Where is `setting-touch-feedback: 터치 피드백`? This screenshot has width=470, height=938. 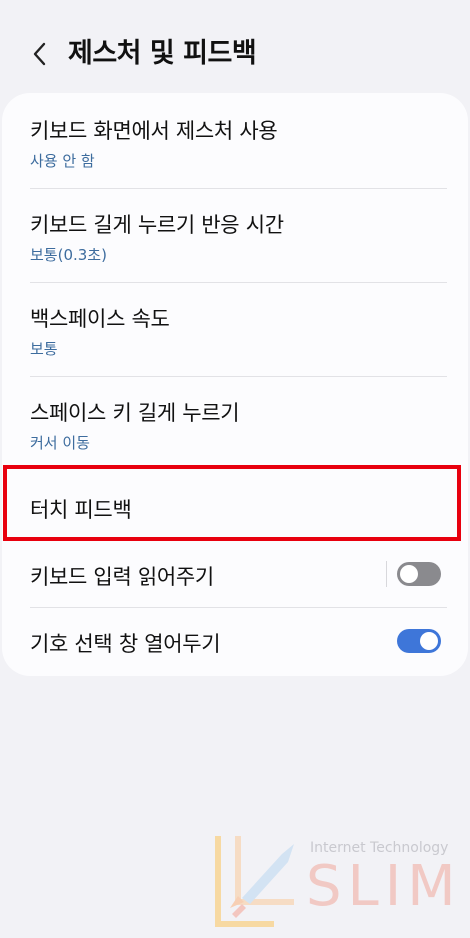
setting-touch-feedback: 터치 피드백 is located at coordinates (235, 504).